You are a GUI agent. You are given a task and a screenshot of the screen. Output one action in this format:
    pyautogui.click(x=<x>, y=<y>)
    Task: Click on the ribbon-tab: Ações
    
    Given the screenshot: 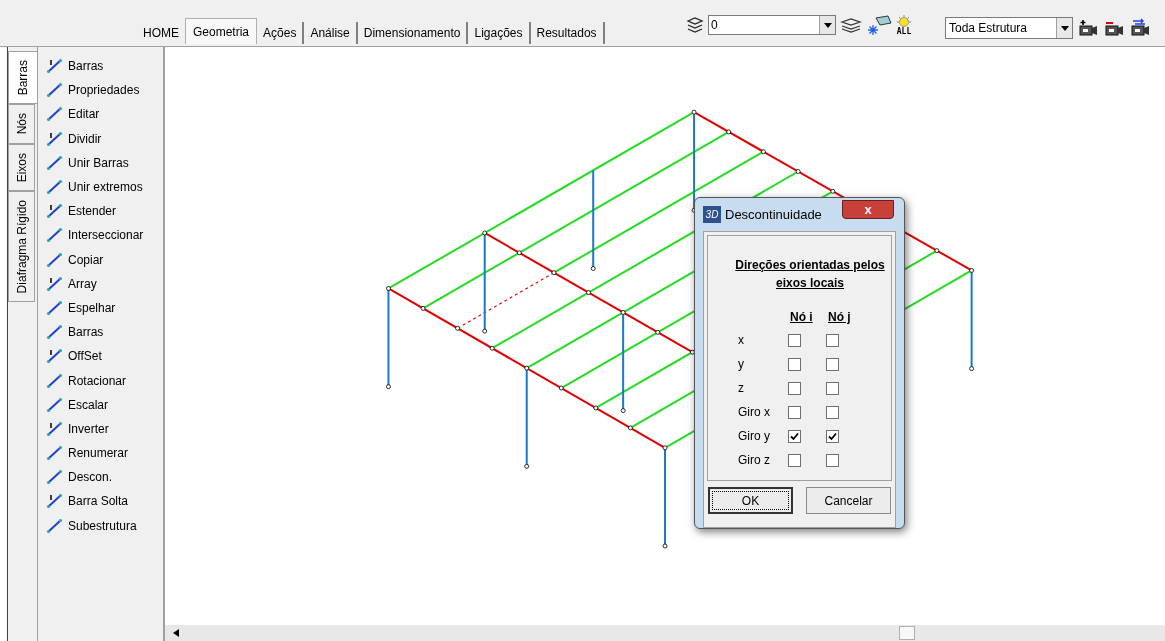 What is the action you would take?
    pyautogui.click(x=281, y=33)
    